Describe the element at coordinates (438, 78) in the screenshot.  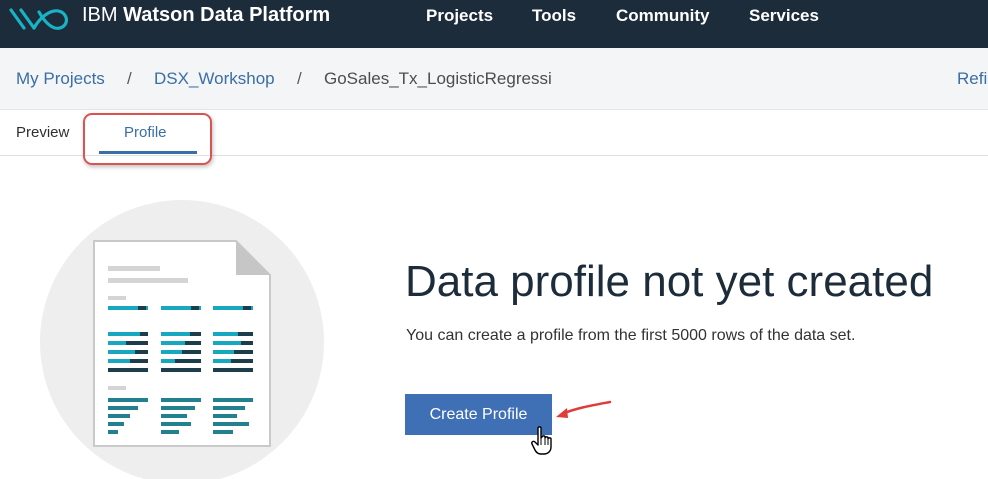
I see `breadcrumb-current-asset: GoSales_Tx_LogisticRegressi` at that location.